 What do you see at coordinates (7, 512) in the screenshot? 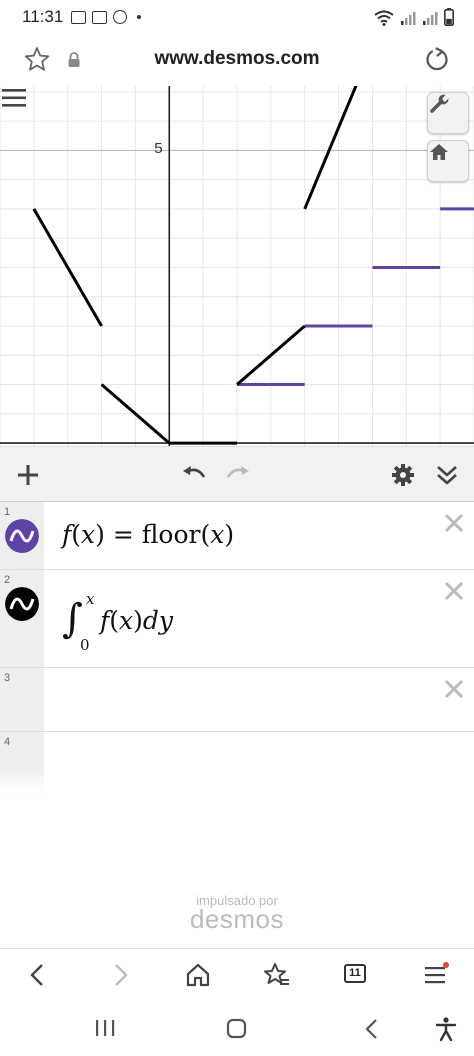
I see `row-number: 1` at bounding box center [7, 512].